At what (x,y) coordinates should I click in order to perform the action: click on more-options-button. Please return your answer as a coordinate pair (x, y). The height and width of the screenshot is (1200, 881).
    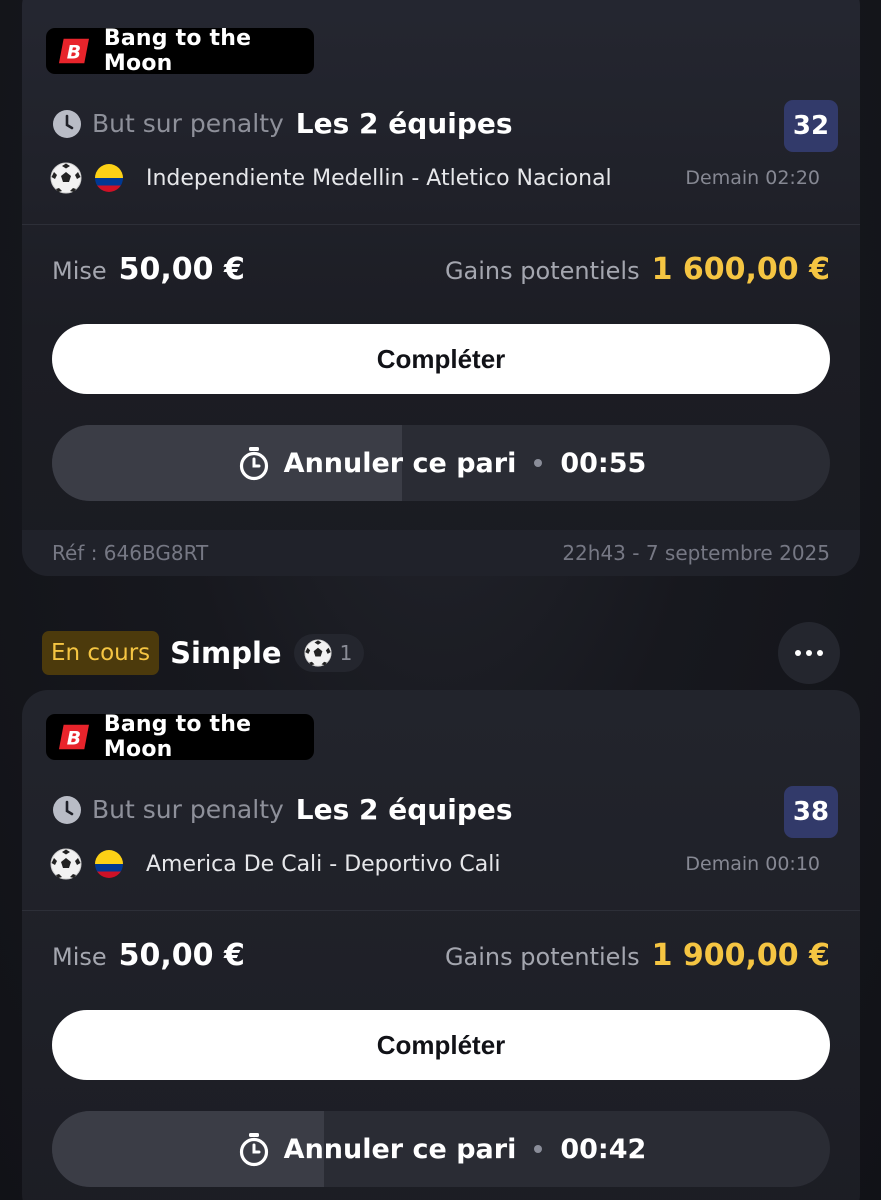
    Looking at the image, I should click on (809, 653).